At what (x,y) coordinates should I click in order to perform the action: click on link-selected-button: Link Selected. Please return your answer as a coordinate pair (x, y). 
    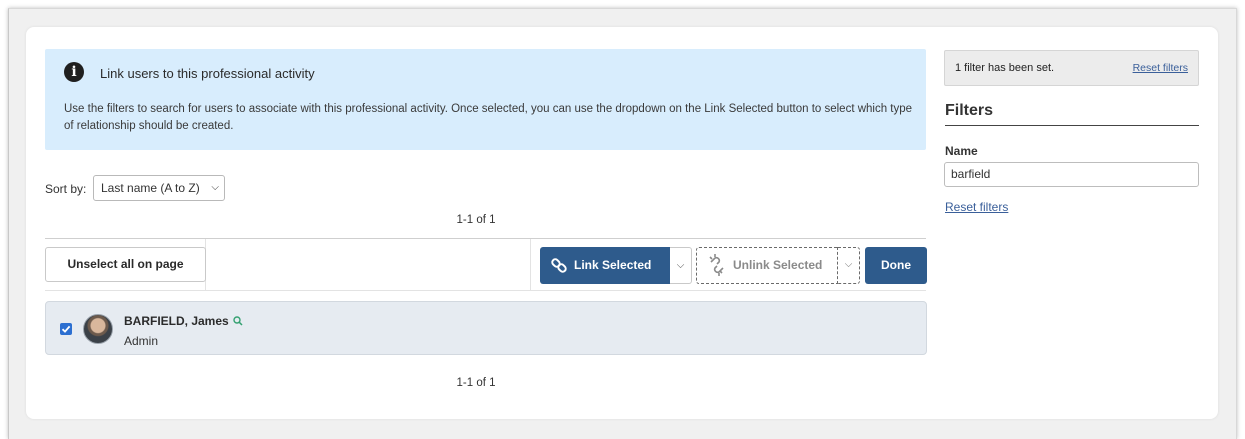
    Looking at the image, I should click on (605, 265).